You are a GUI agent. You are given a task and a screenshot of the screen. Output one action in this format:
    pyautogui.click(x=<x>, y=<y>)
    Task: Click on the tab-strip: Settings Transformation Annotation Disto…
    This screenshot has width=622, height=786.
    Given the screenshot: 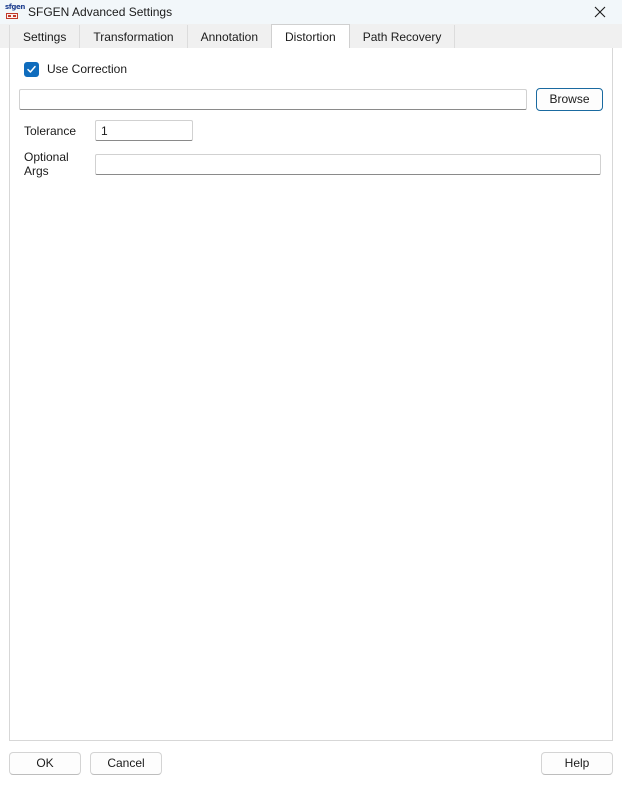 What is the action you would take?
    pyautogui.click(x=311, y=36)
    